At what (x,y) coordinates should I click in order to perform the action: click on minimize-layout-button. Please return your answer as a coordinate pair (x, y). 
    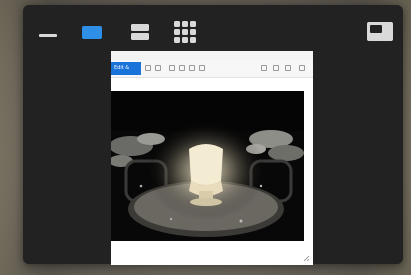
    Looking at the image, I should click on (48, 32).